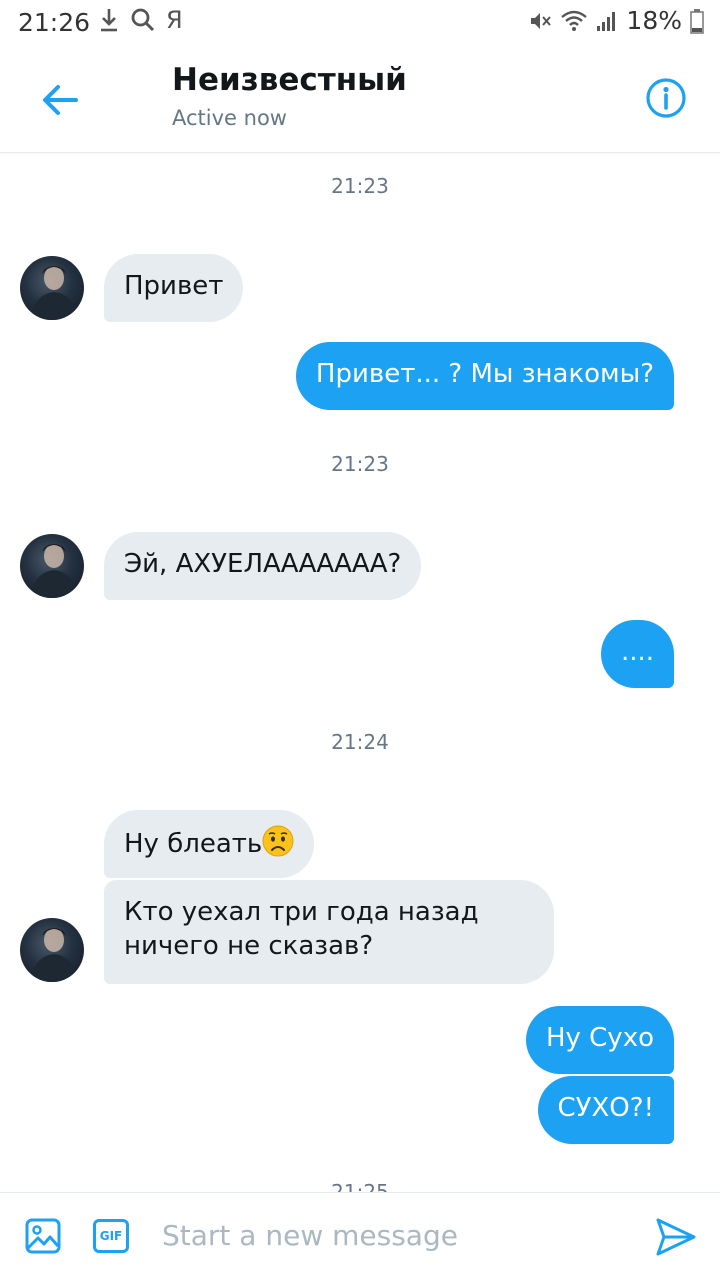  What do you see at coordinates (278, 841) in the screenshot?
I see `worried-face-emoji-icon` at bounding box center [278, 841].